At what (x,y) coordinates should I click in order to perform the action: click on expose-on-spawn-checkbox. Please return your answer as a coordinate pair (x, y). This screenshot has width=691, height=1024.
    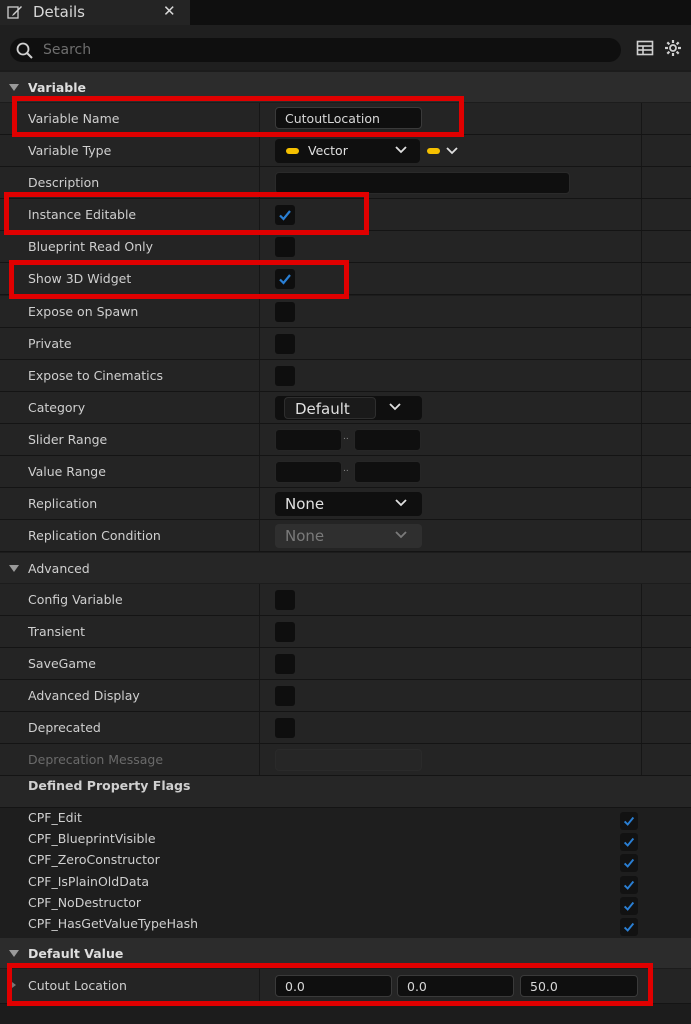
    Looking at the image, I should click on (285, 312).